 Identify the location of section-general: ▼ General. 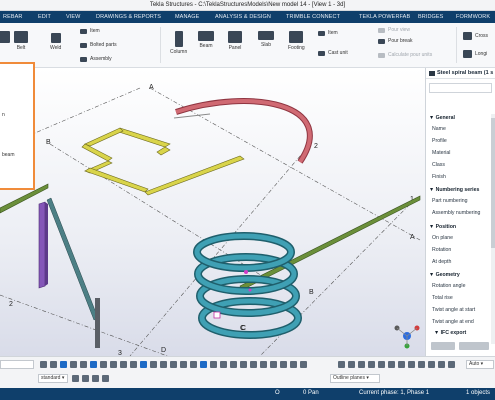
(442, 118).